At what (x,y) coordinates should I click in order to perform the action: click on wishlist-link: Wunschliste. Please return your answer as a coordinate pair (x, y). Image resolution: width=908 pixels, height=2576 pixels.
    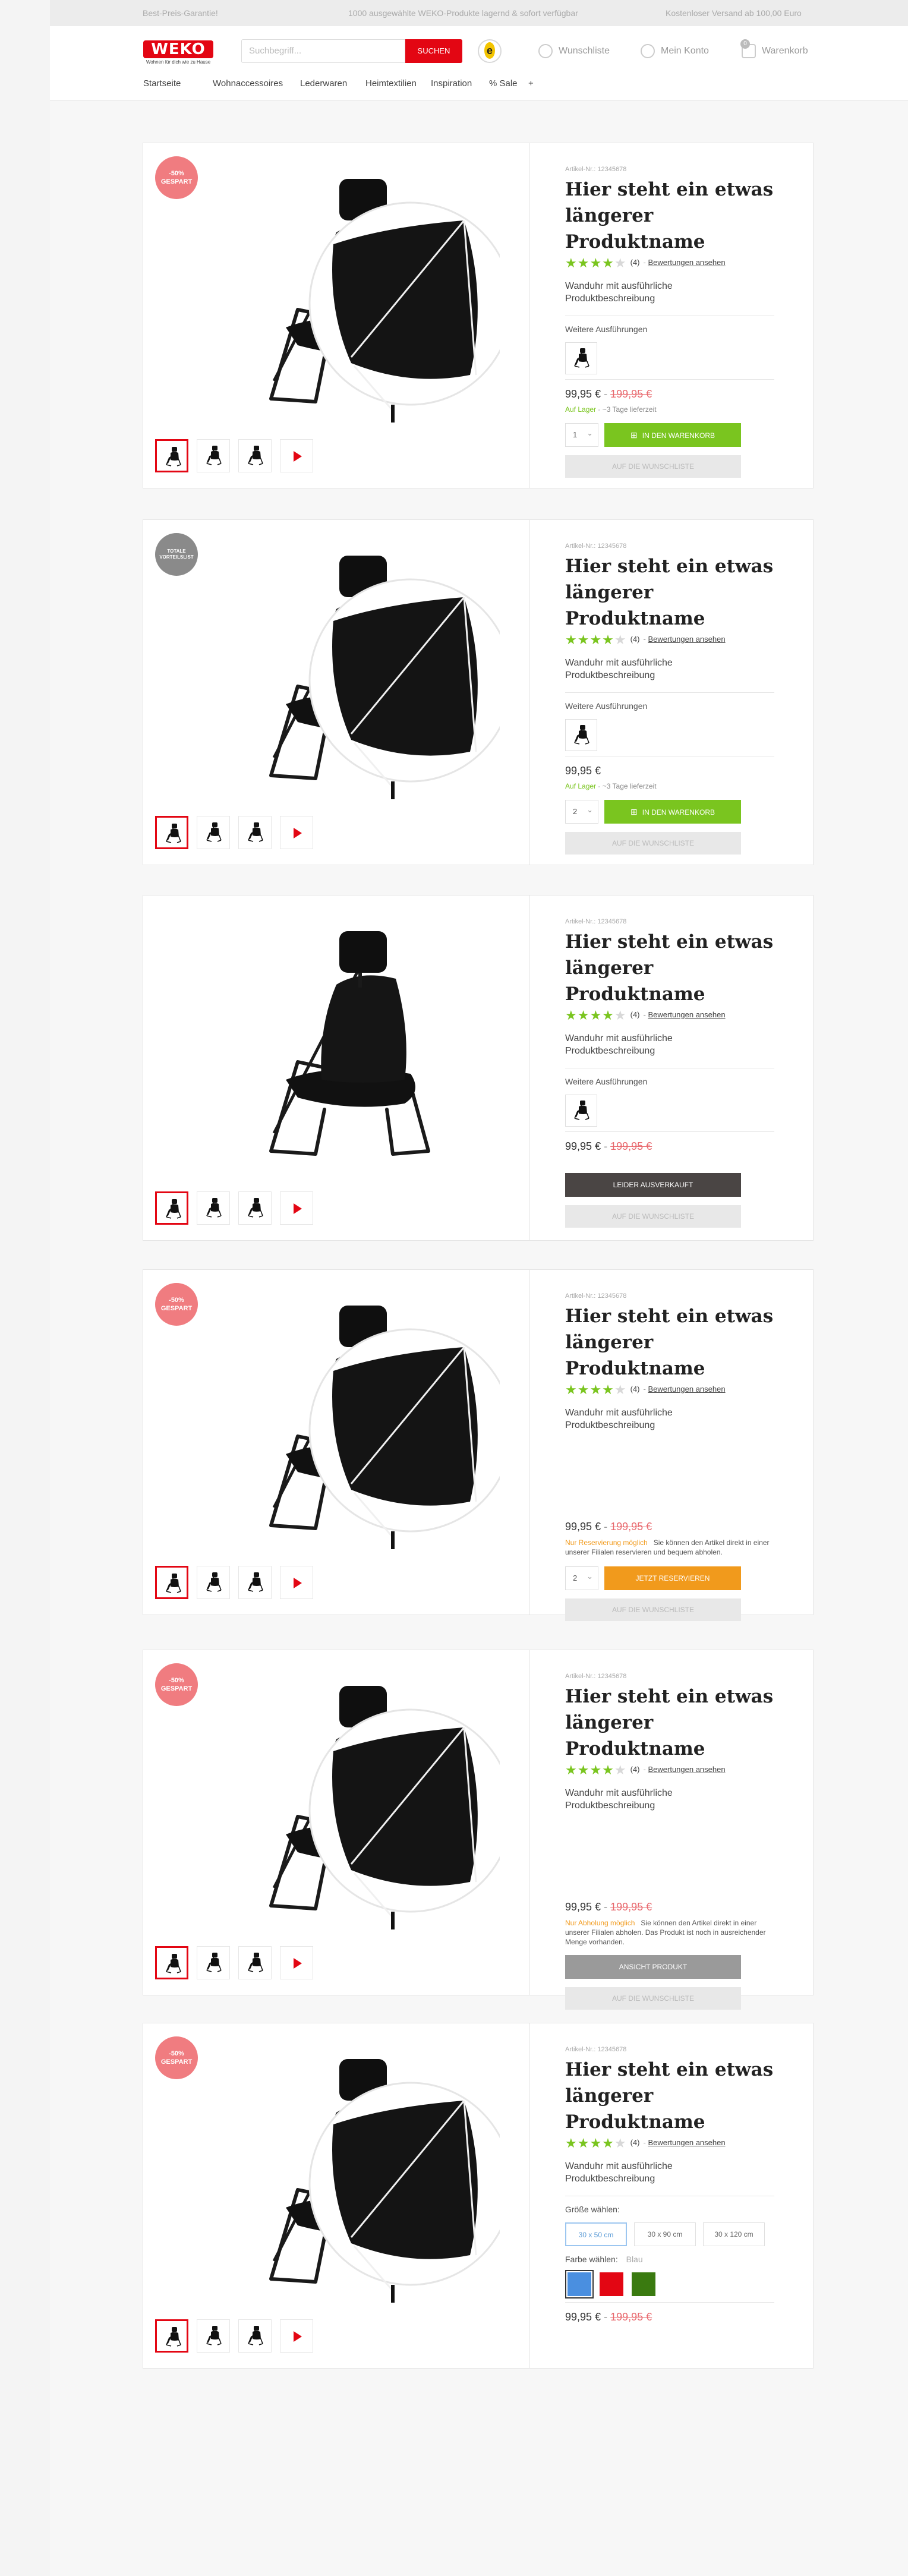
    Looking at the image, I should click on (574, 51).